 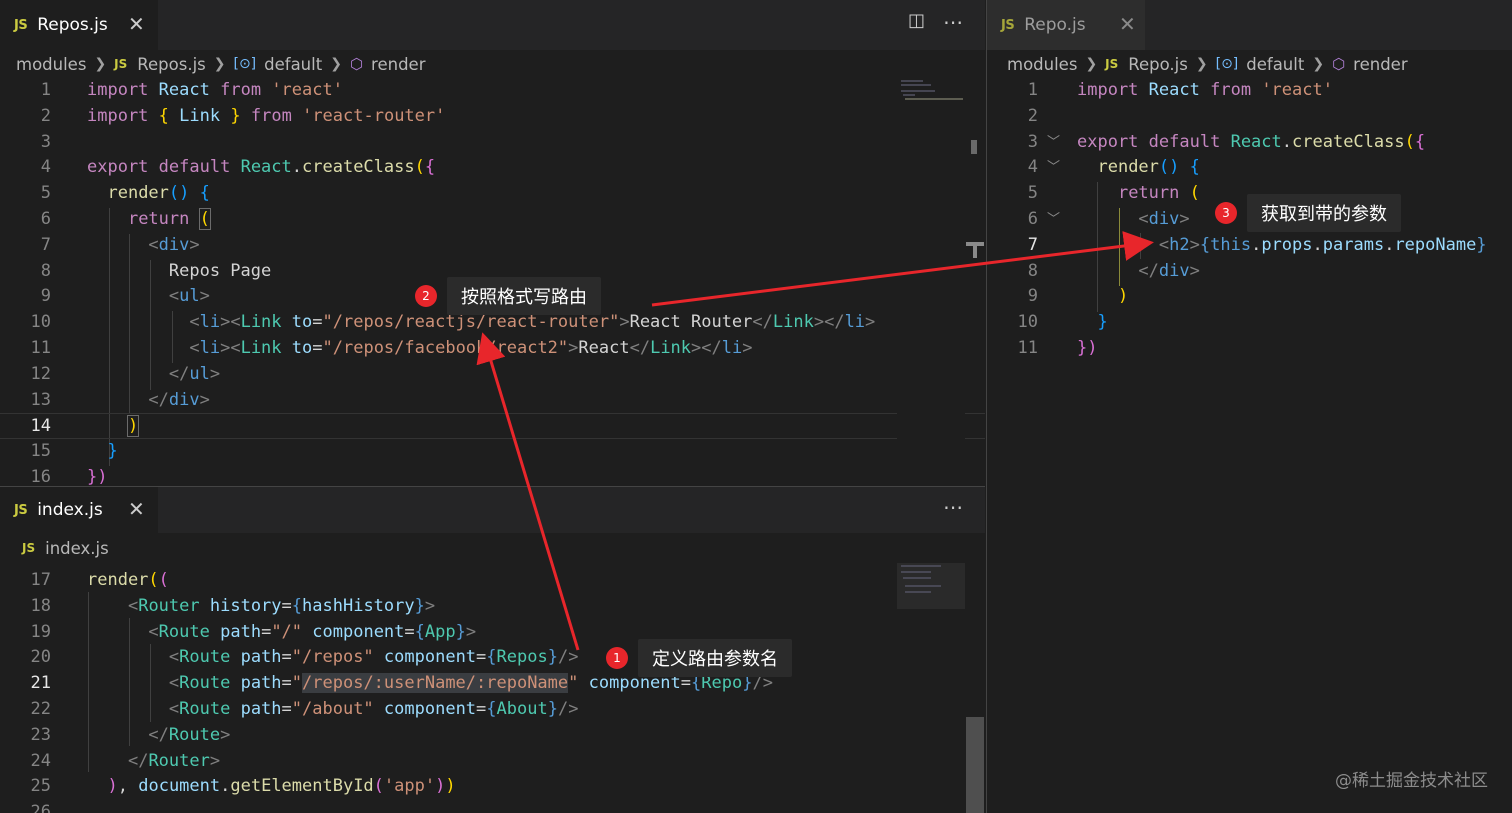 What do you see at coordinates (617, 658) in the screenshot?
I see `annotation-number: 1` at bounding box center [617, 658].